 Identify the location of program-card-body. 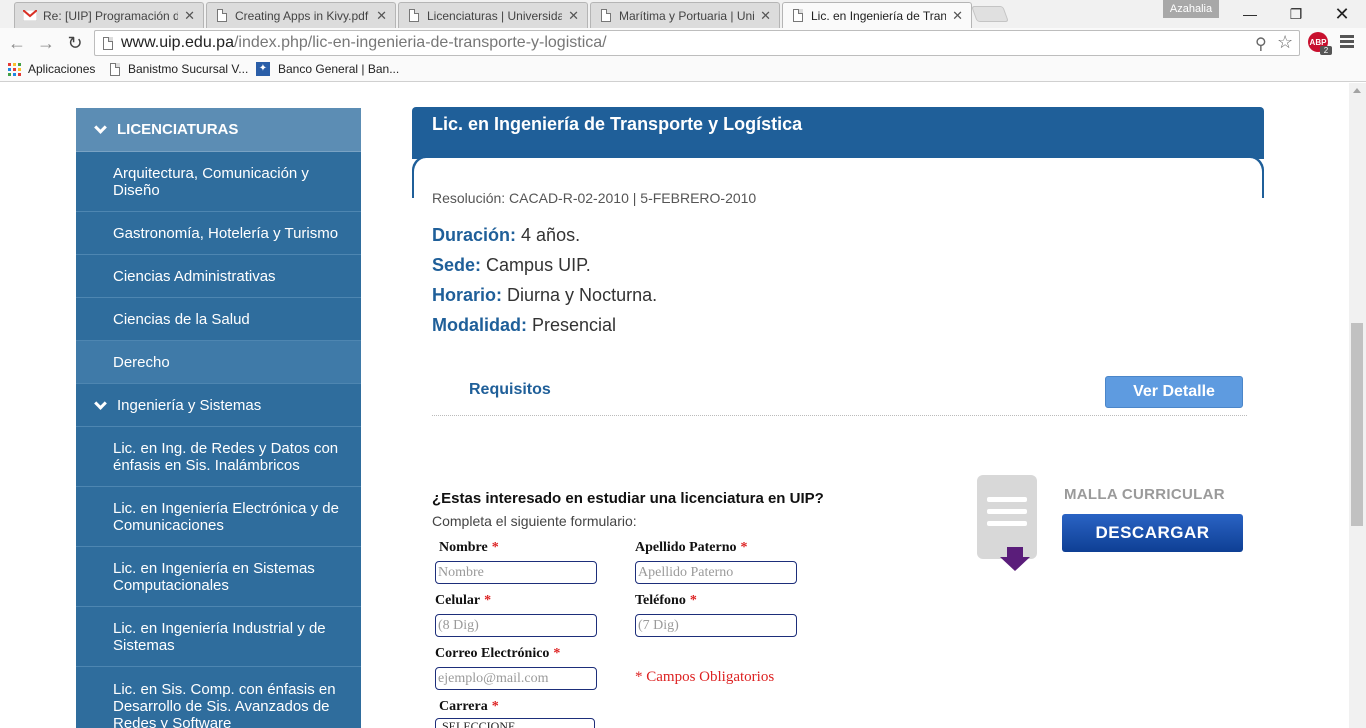
(838, 188).